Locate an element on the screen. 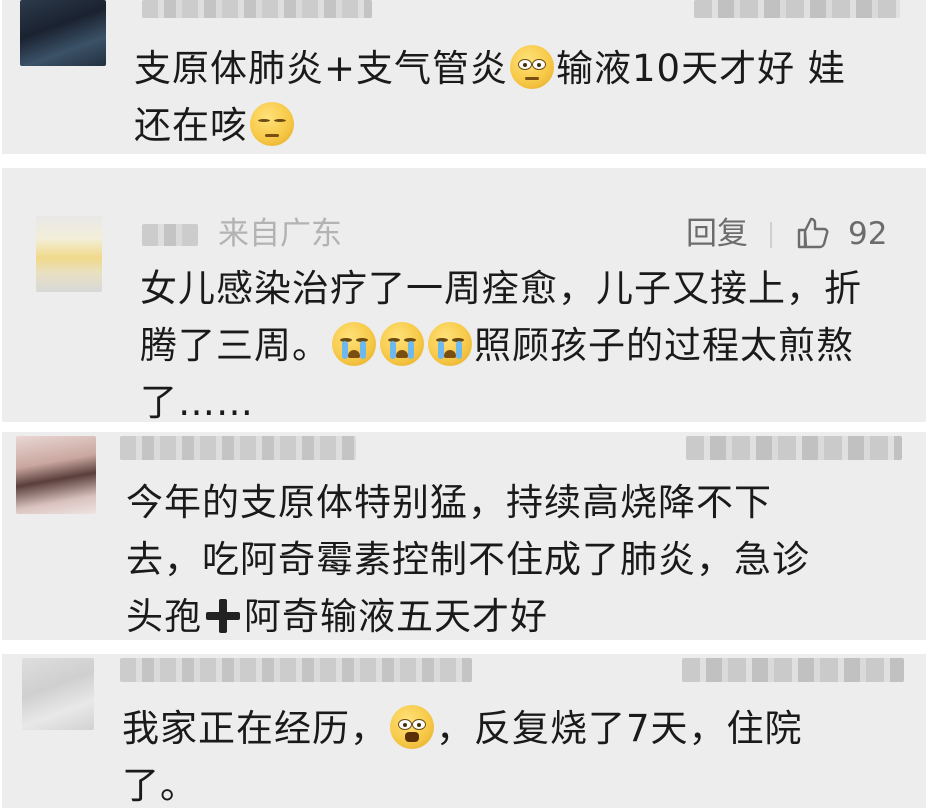 This screenshot has width=928, height=808. comment-text: 我家正在经历， ，反复烧了7天，住院 了。 is located at coordinates (517, 754).